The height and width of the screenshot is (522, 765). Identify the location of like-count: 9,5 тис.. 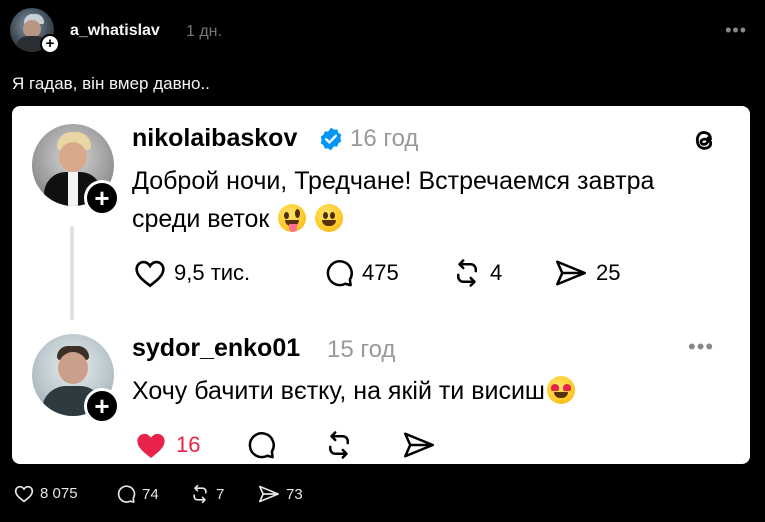
(212, 272).